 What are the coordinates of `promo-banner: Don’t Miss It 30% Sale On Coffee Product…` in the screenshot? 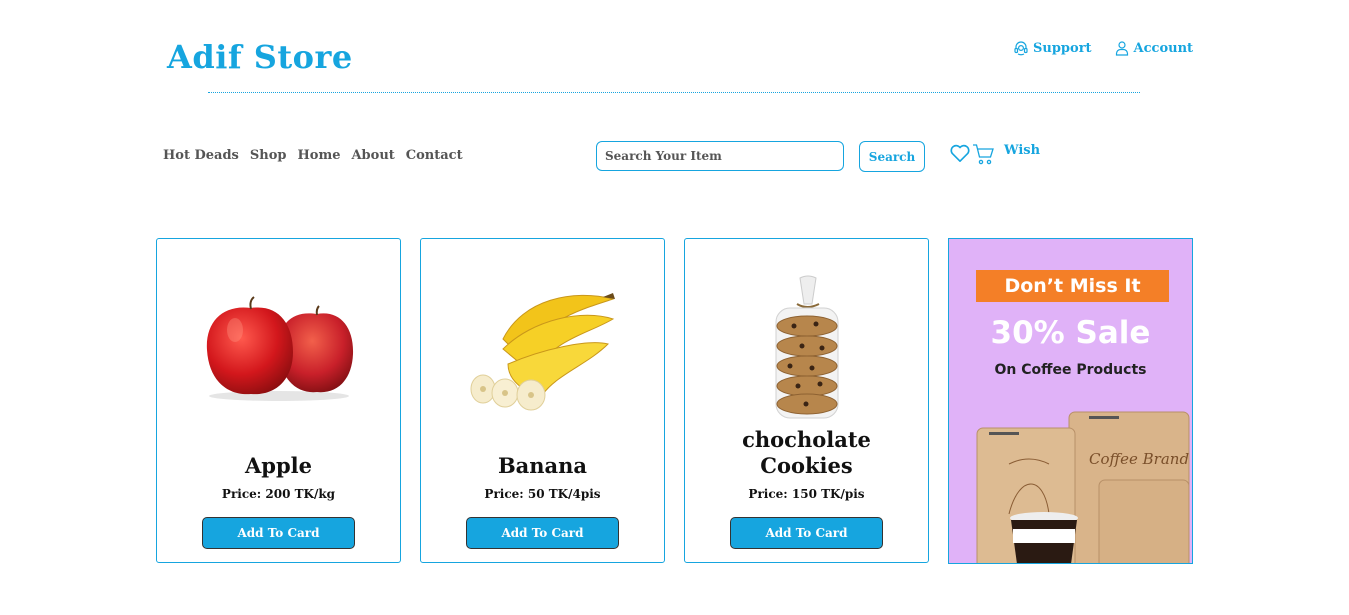 It's located at (1070, 401).